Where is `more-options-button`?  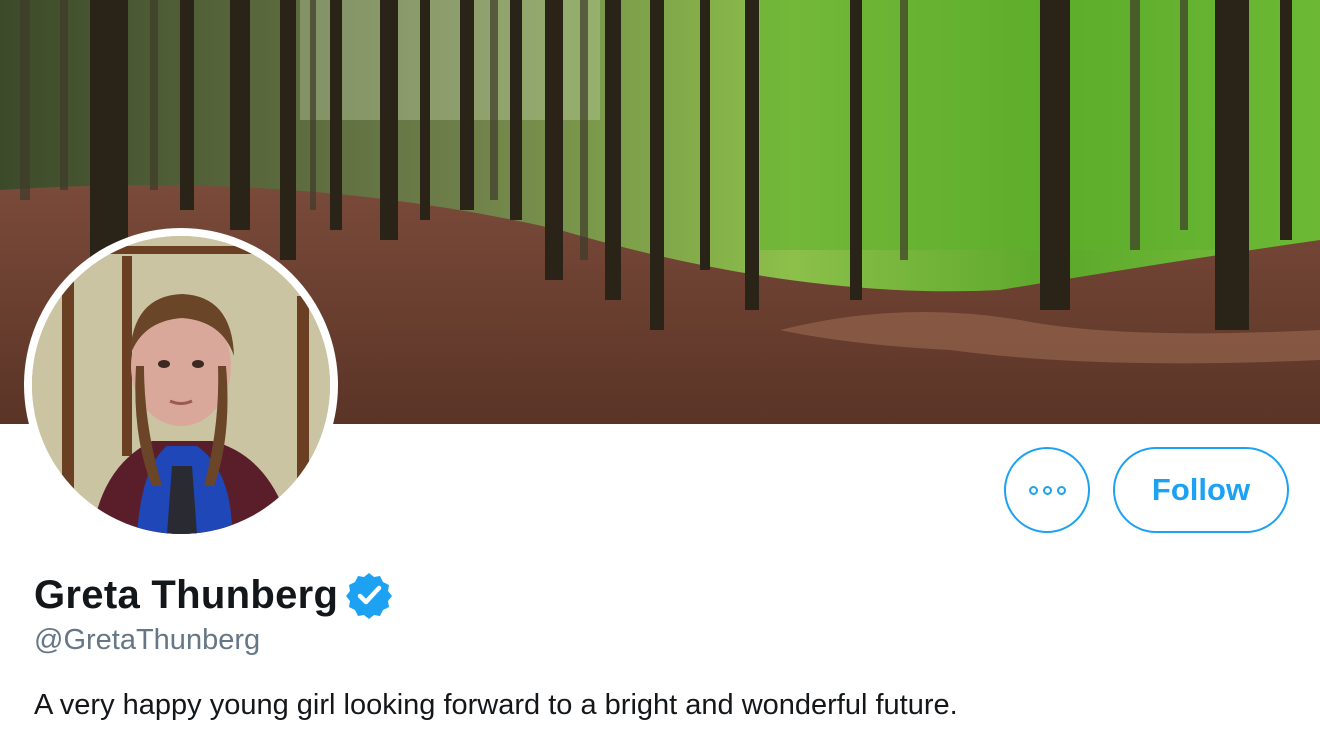
more-options-button is located at coordinates (1047, 490).